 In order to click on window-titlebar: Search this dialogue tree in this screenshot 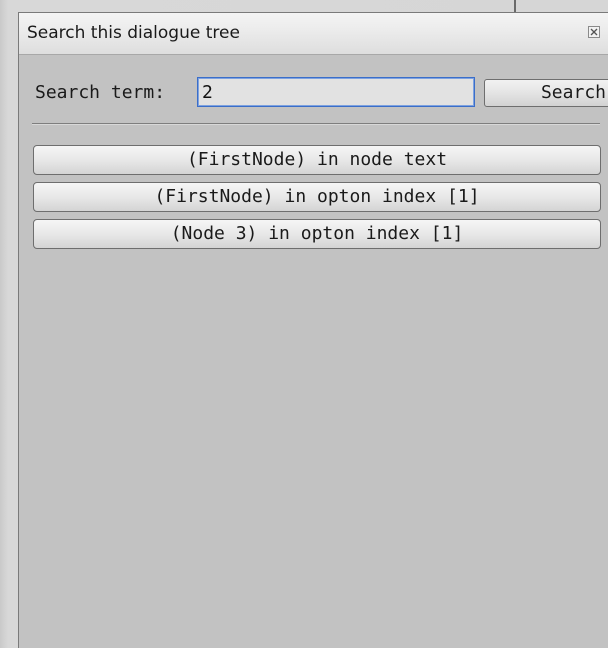, I will do `click(313, 34)`.